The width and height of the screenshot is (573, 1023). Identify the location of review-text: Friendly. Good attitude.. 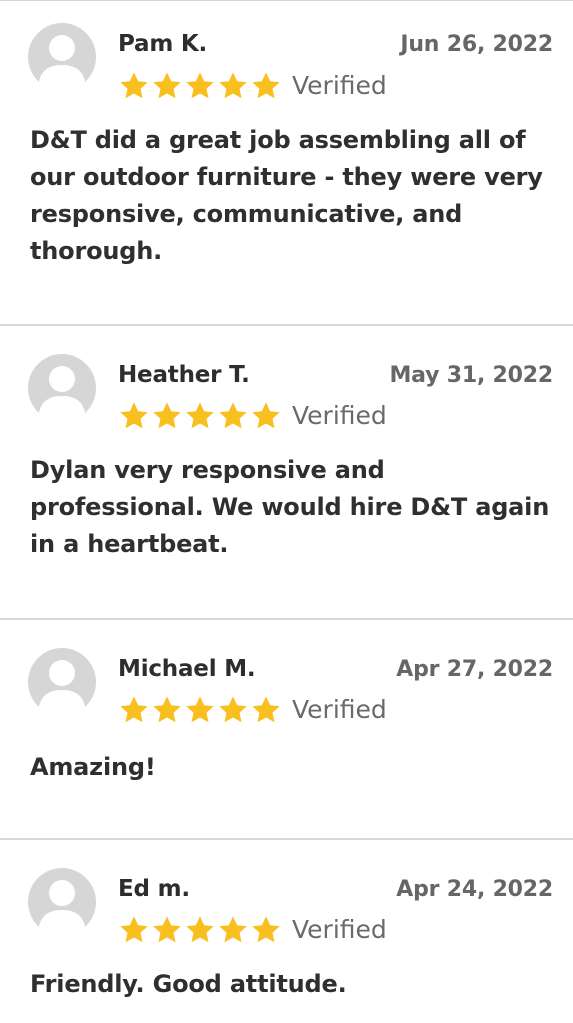
(188, 984).